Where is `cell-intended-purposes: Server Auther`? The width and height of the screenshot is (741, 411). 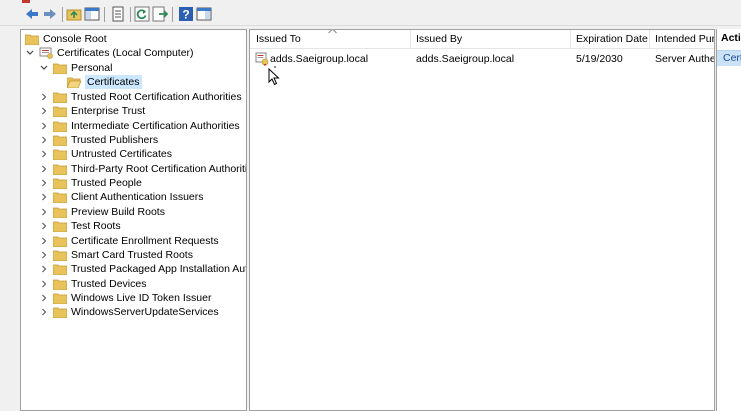
cell-intended-purposes: Server Auther is located at coordinates (685, 59).